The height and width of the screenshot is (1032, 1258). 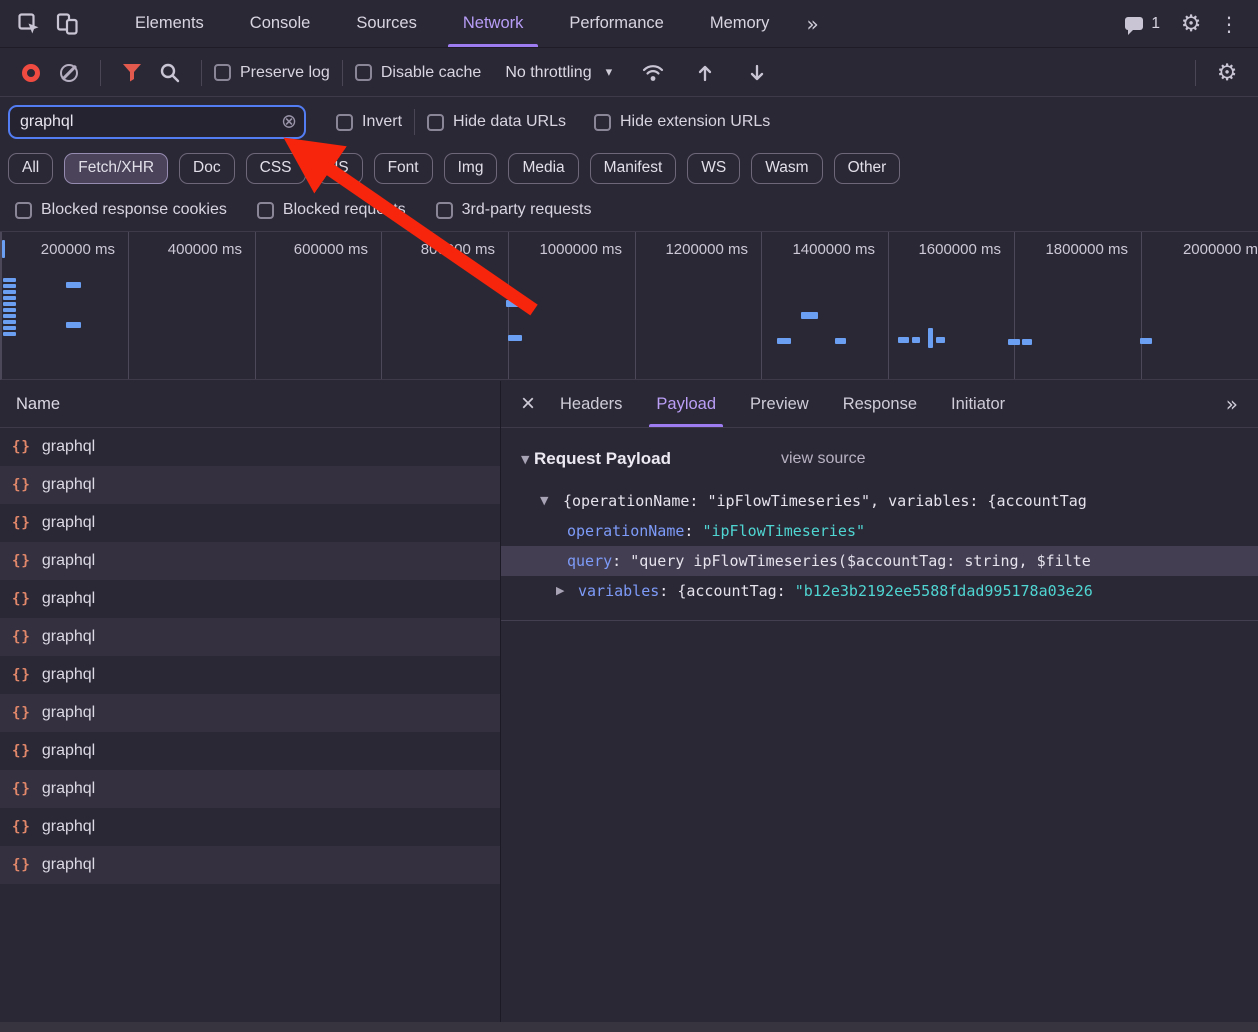 I want to click on chip-all: All, so click(x=31, y=168).